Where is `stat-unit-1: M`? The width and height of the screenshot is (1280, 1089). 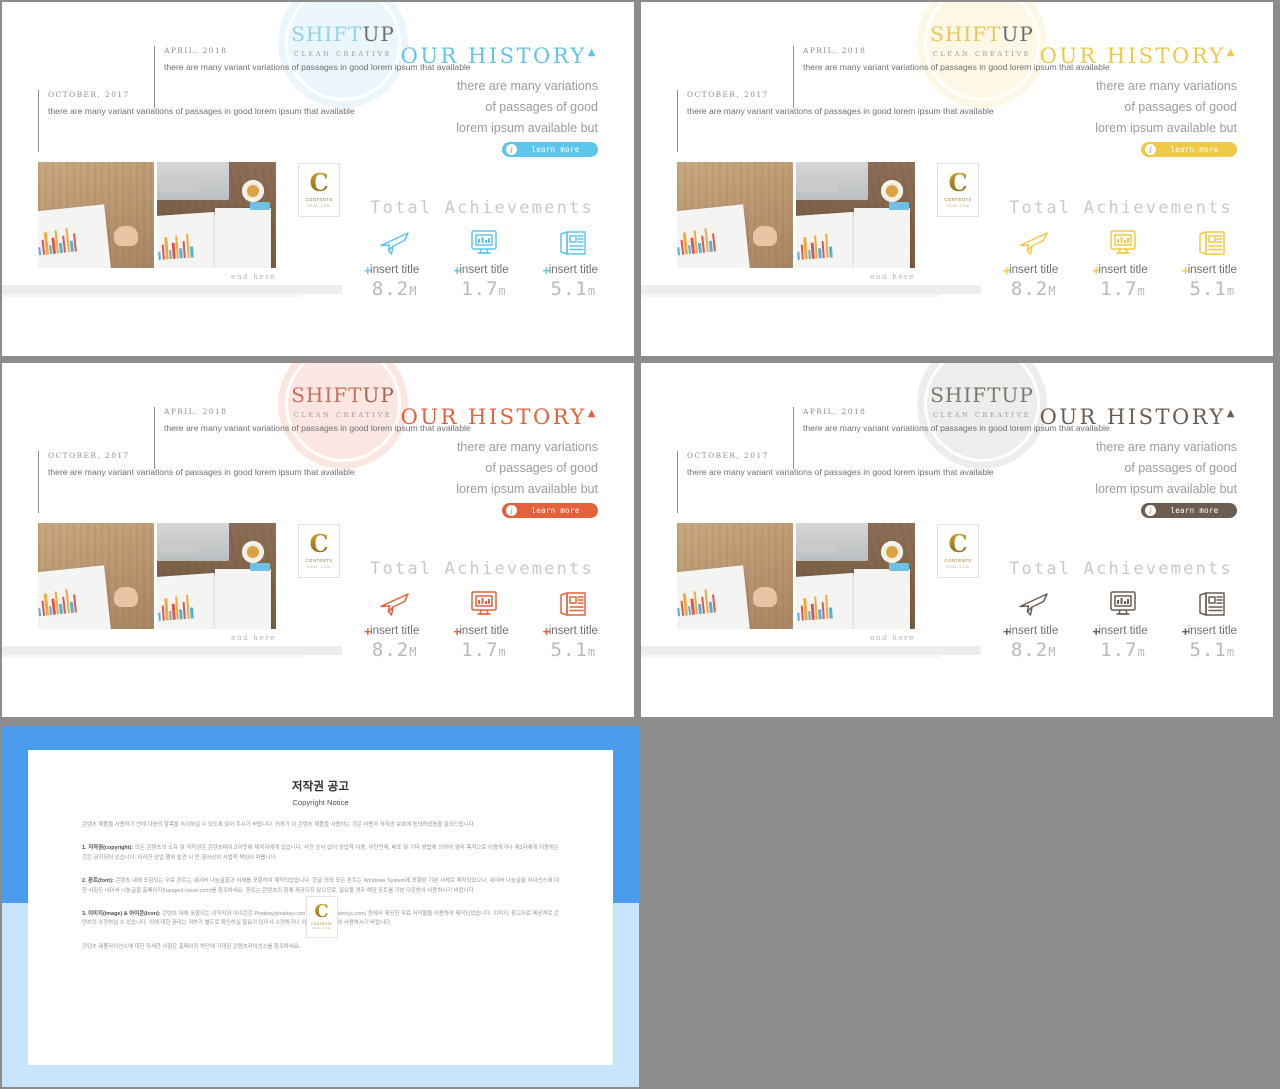 stat-unit-1: M is located at coordinates (413, 291).